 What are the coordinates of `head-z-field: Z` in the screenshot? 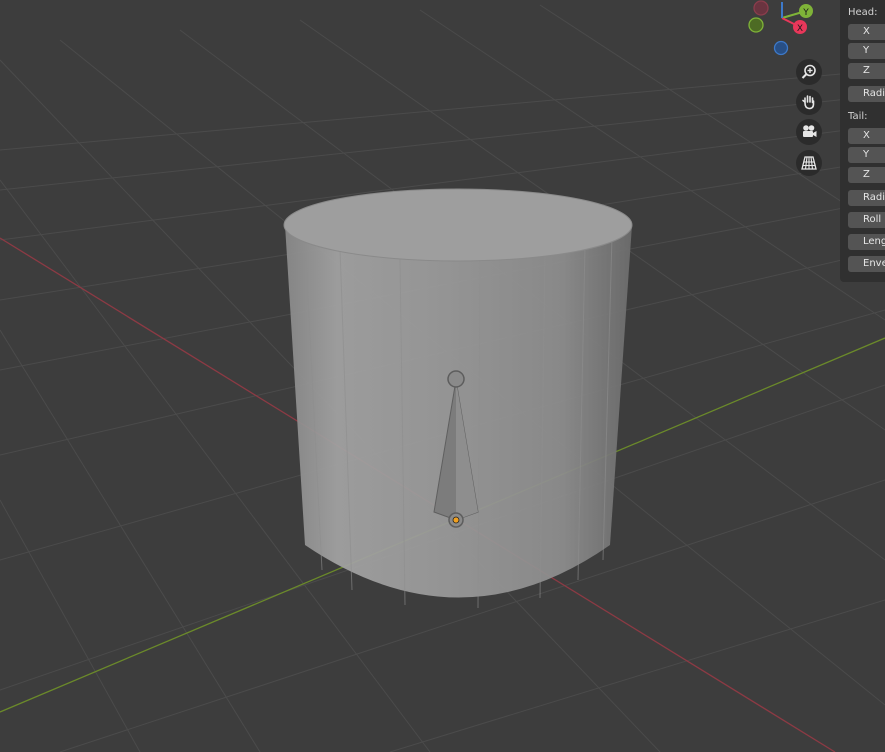 It's located at (866, 71).